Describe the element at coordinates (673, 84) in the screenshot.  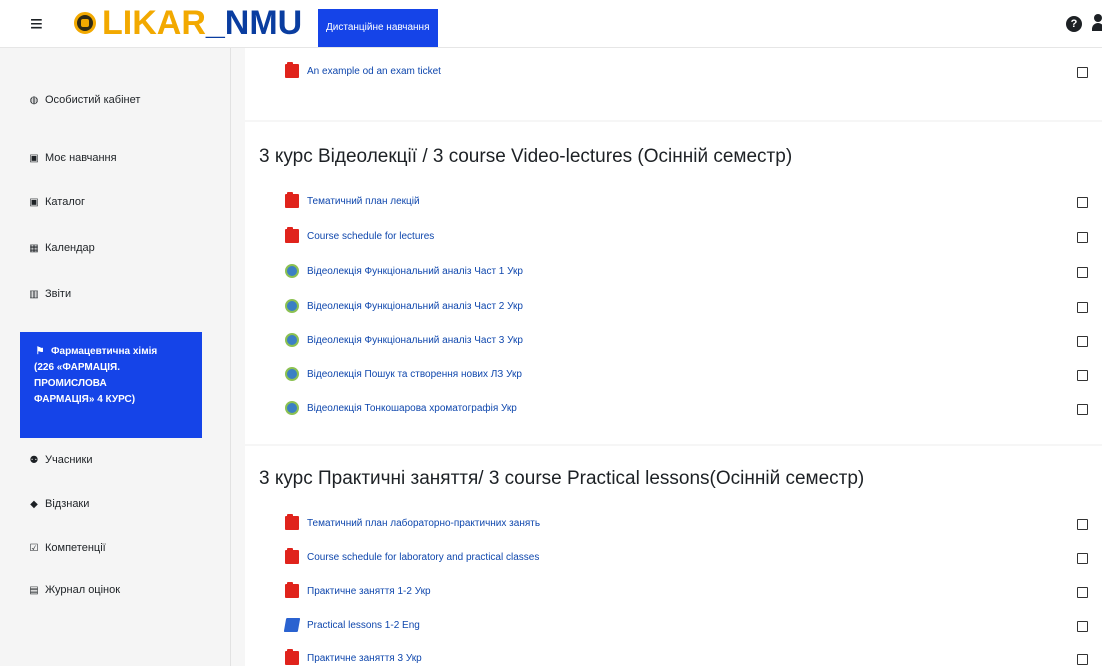
I see `section-panel-previous: An example od an exam ticket` at that location.